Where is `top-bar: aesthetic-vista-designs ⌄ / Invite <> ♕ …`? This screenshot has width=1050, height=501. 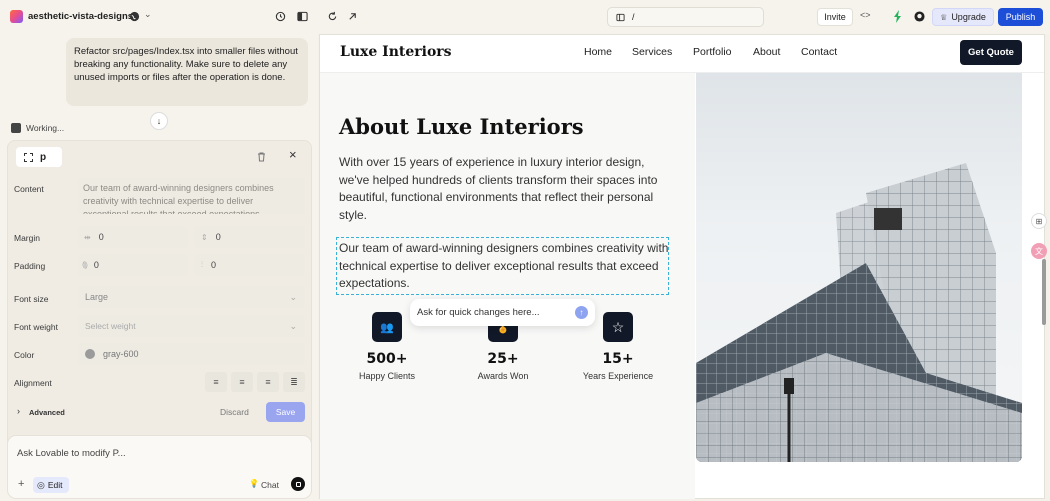
top-bar: aesthetic-vista-designs ⌄ / Invite <> ♕ … is located at coordinates (525, 17).